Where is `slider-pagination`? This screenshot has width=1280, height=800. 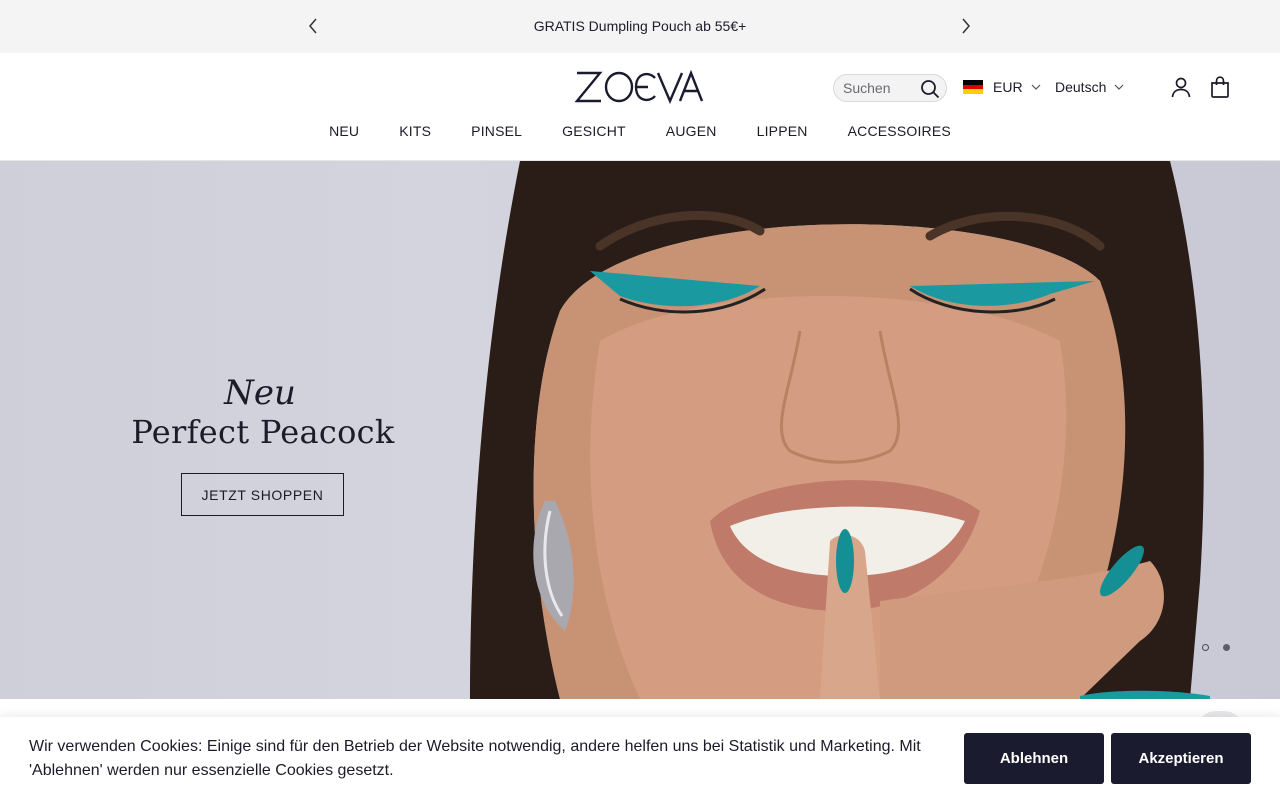 slider-pagination is located at coordinates (1216, 647).